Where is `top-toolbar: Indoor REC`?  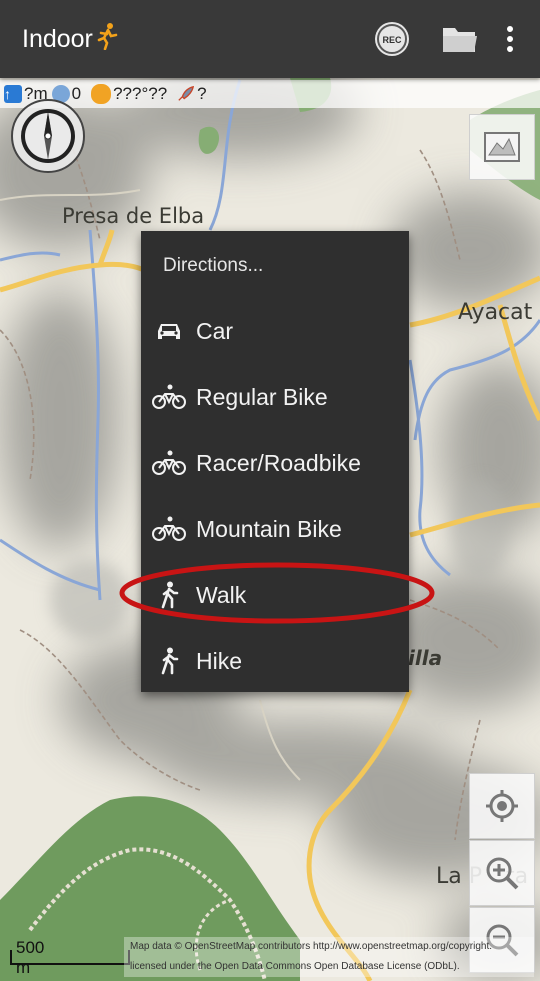
top-toolbar: Indoor REC is located at coordinates (270, 39).